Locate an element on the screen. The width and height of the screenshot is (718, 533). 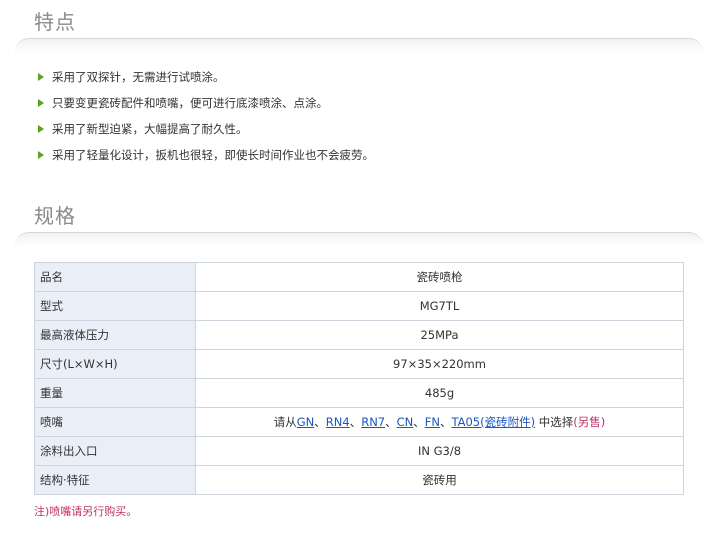
spec-value: 瓷砖喷枪 is located at coordinates (439, 277).